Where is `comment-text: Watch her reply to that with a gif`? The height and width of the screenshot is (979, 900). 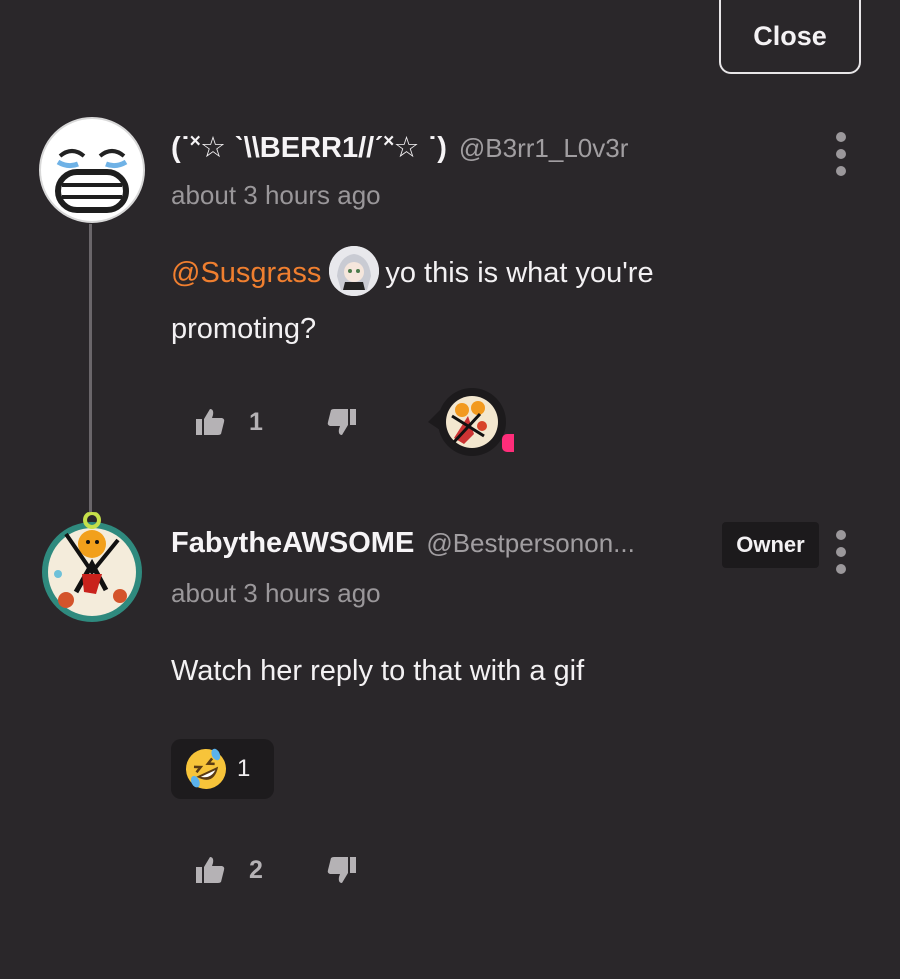 comment-text: Watch her reply to that with a gif is located at coordinates (378, 671).